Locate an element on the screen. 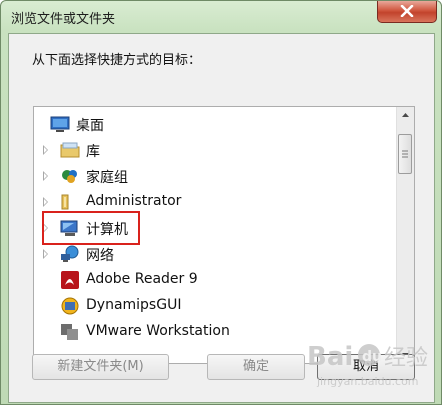  tree-item-homegroup: 家庭组 is located at coordinates (214, 176).